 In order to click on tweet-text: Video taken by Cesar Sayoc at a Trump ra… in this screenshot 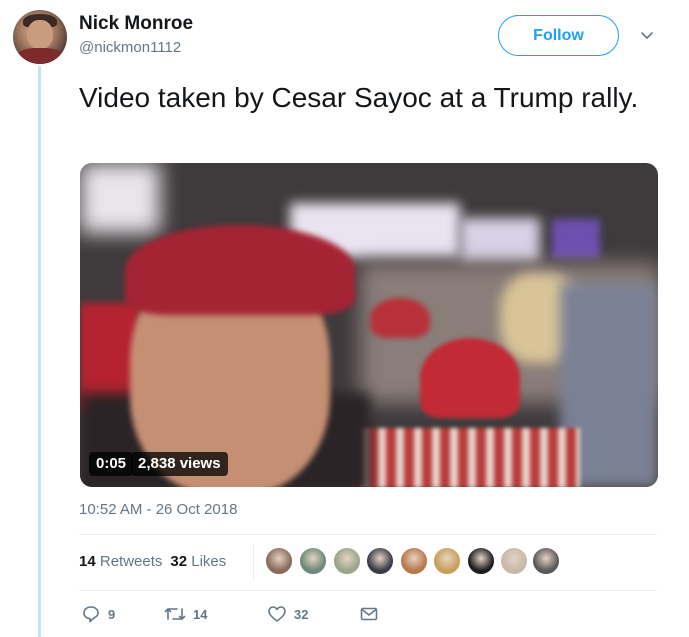, I will do `click(359, 97)`.